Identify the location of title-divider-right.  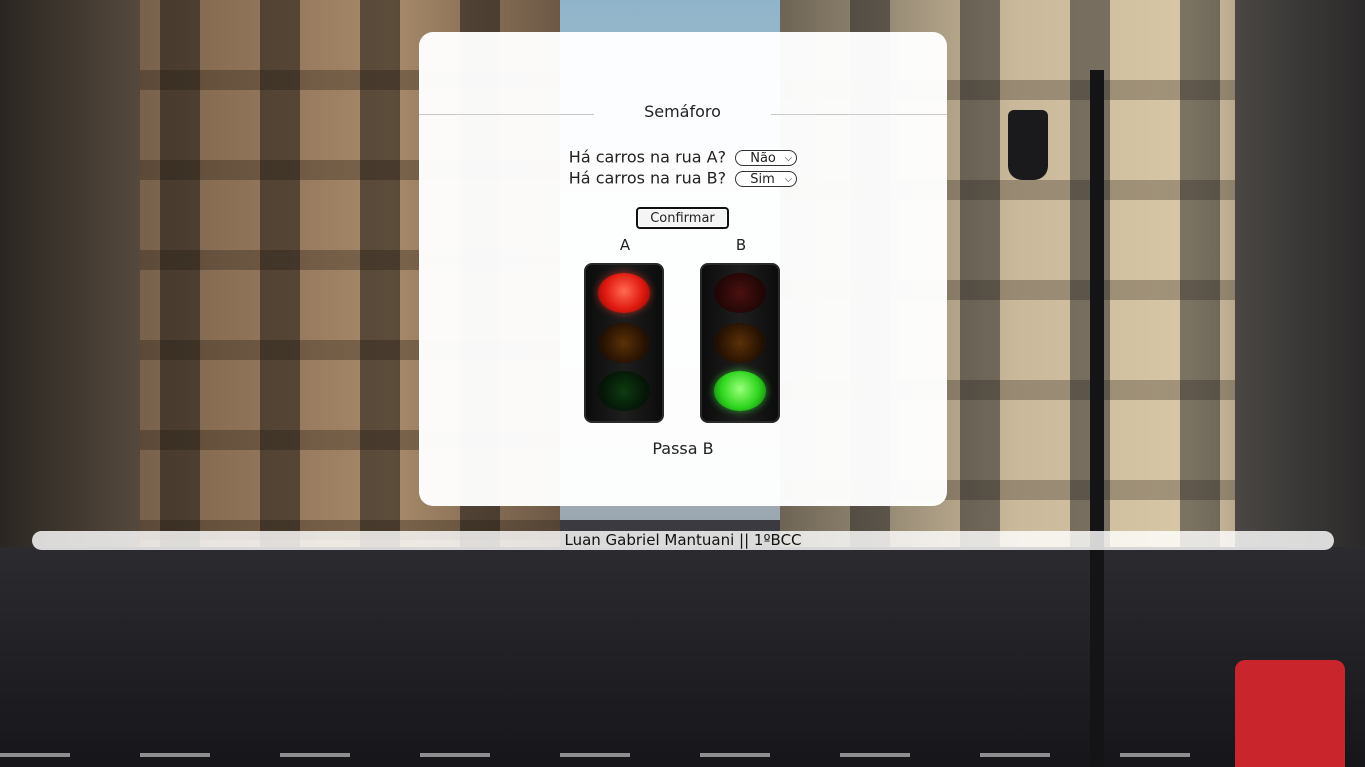
(859, 114).